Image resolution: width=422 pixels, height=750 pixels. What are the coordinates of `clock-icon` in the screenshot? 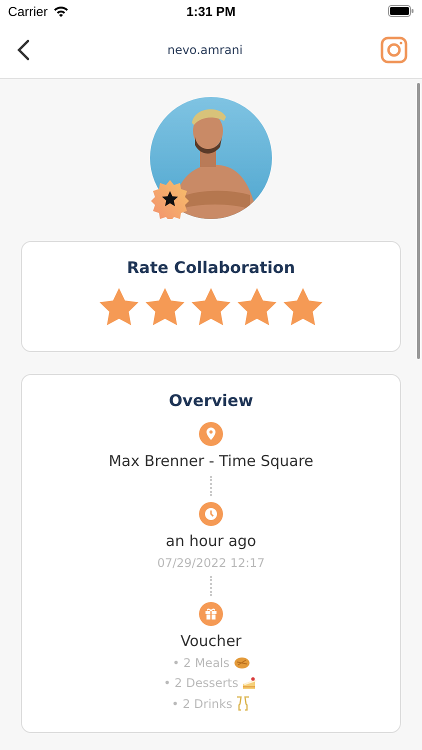 It's located at (211, 514).